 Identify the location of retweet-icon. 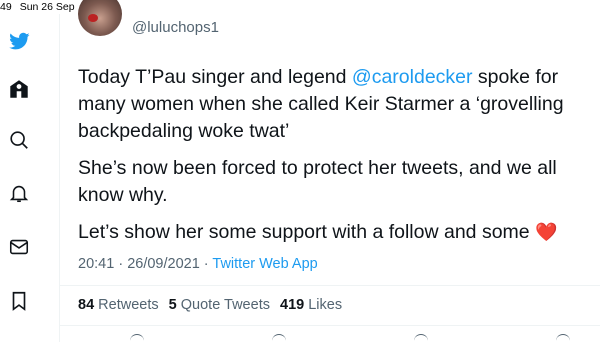
(279, 338).